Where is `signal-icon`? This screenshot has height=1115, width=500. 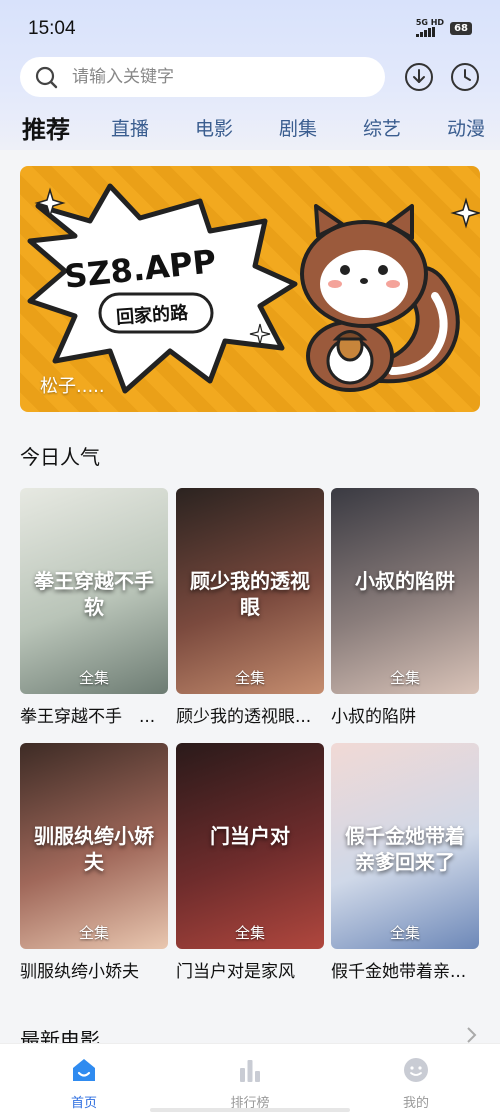
signal-icon is located at coordinates (429, 32).